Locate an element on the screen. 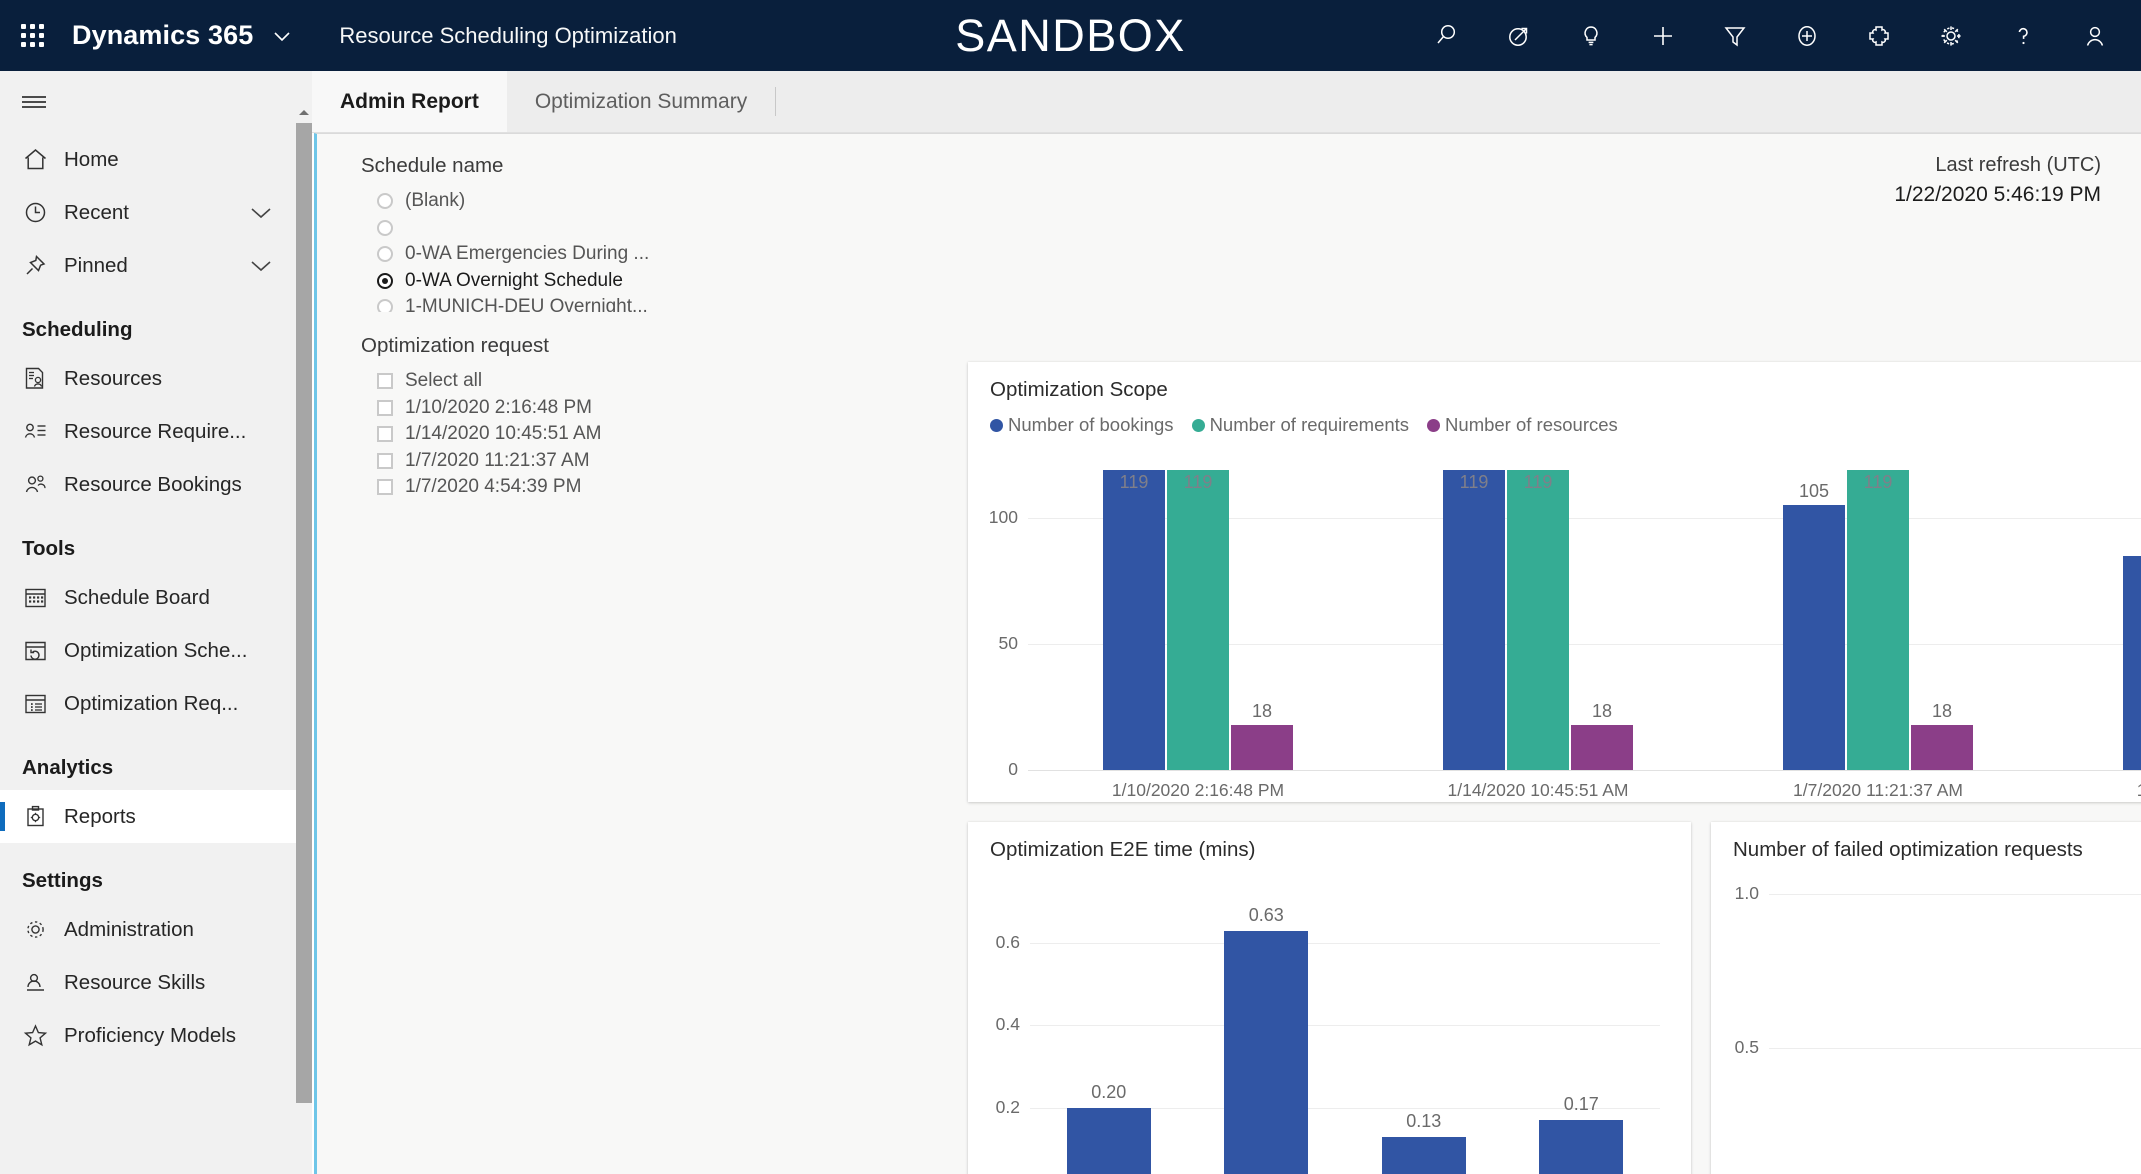 Image resolution: width=2141 pixels, height=1174 pixels. sidebar-item-recent: Recent is located at coordinates (156, 212).